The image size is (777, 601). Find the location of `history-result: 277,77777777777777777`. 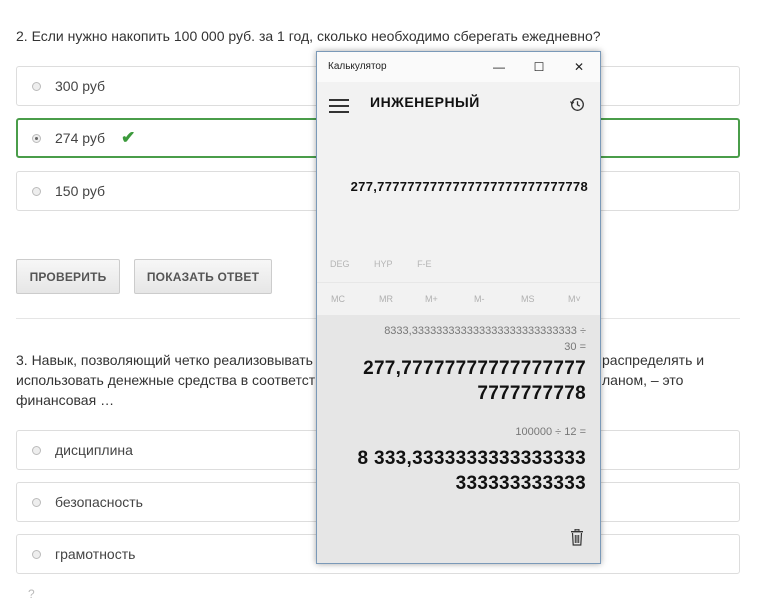

history-result: 277,77777777777777777 is located at coordinates (474, 368).